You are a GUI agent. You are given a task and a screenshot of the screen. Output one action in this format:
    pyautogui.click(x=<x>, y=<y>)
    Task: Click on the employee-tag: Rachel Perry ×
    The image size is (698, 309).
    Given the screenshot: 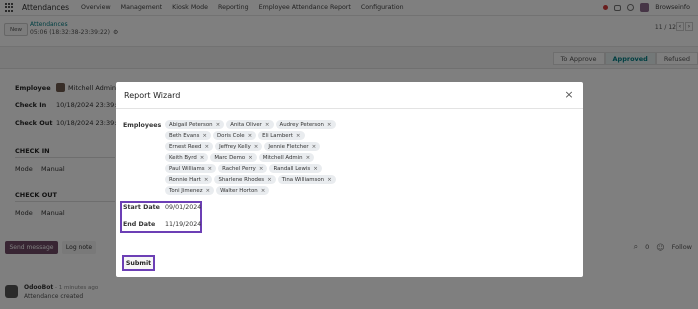 What is the action you would take?
    pyautogui.click(x=243, y=168)
    